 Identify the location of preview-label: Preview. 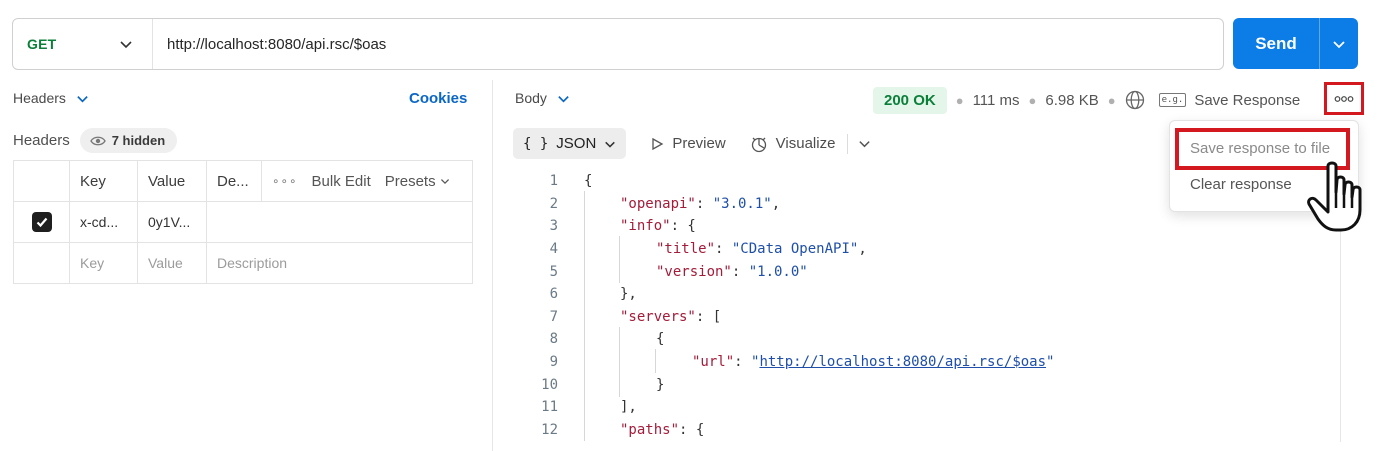
(699, 143).